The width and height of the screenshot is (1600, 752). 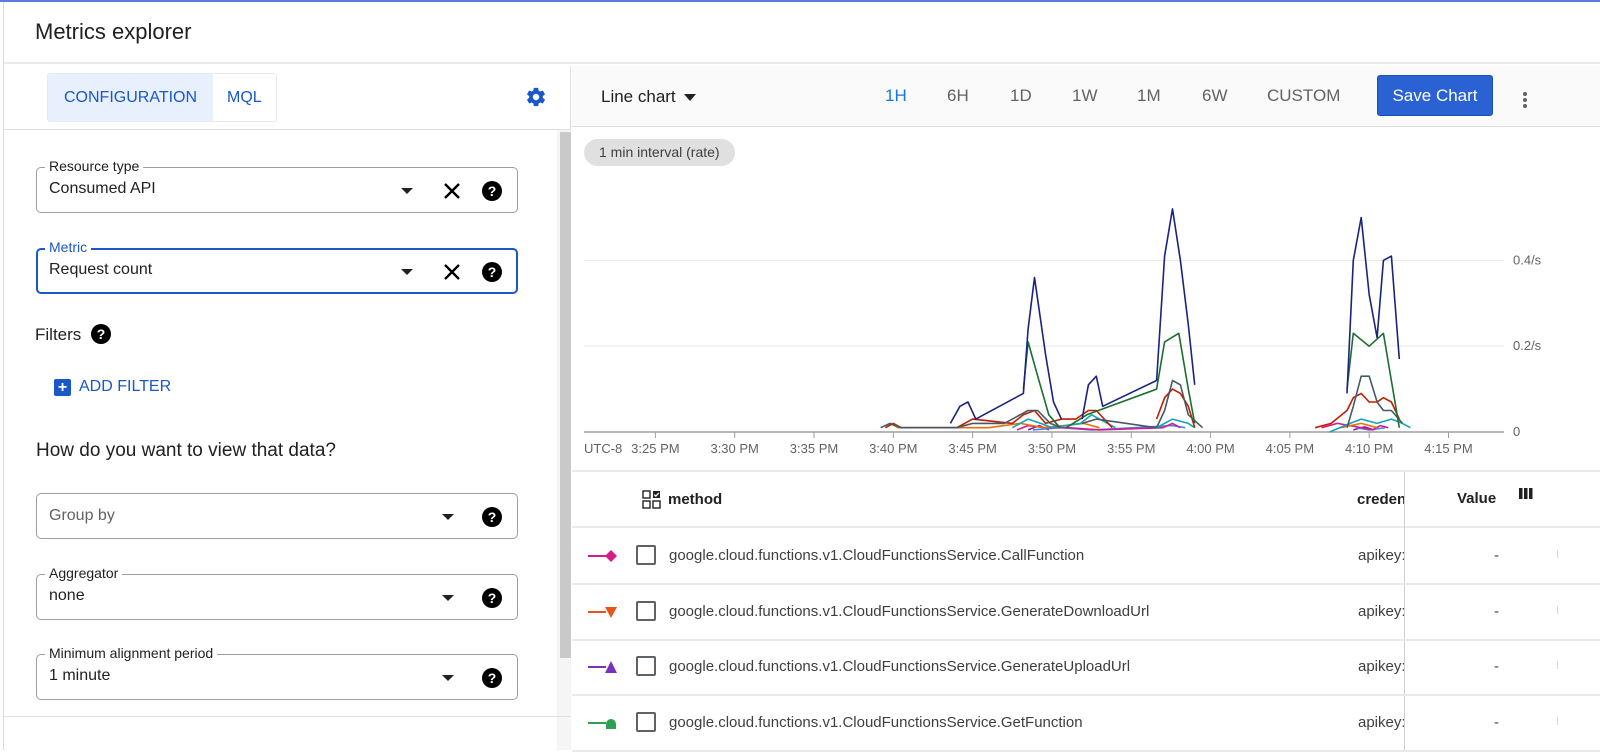 What do you see at coordinates (102, 188) in the screenshot?
I see `resource-type-value: Consumed API` at bounding box center [102, 188].